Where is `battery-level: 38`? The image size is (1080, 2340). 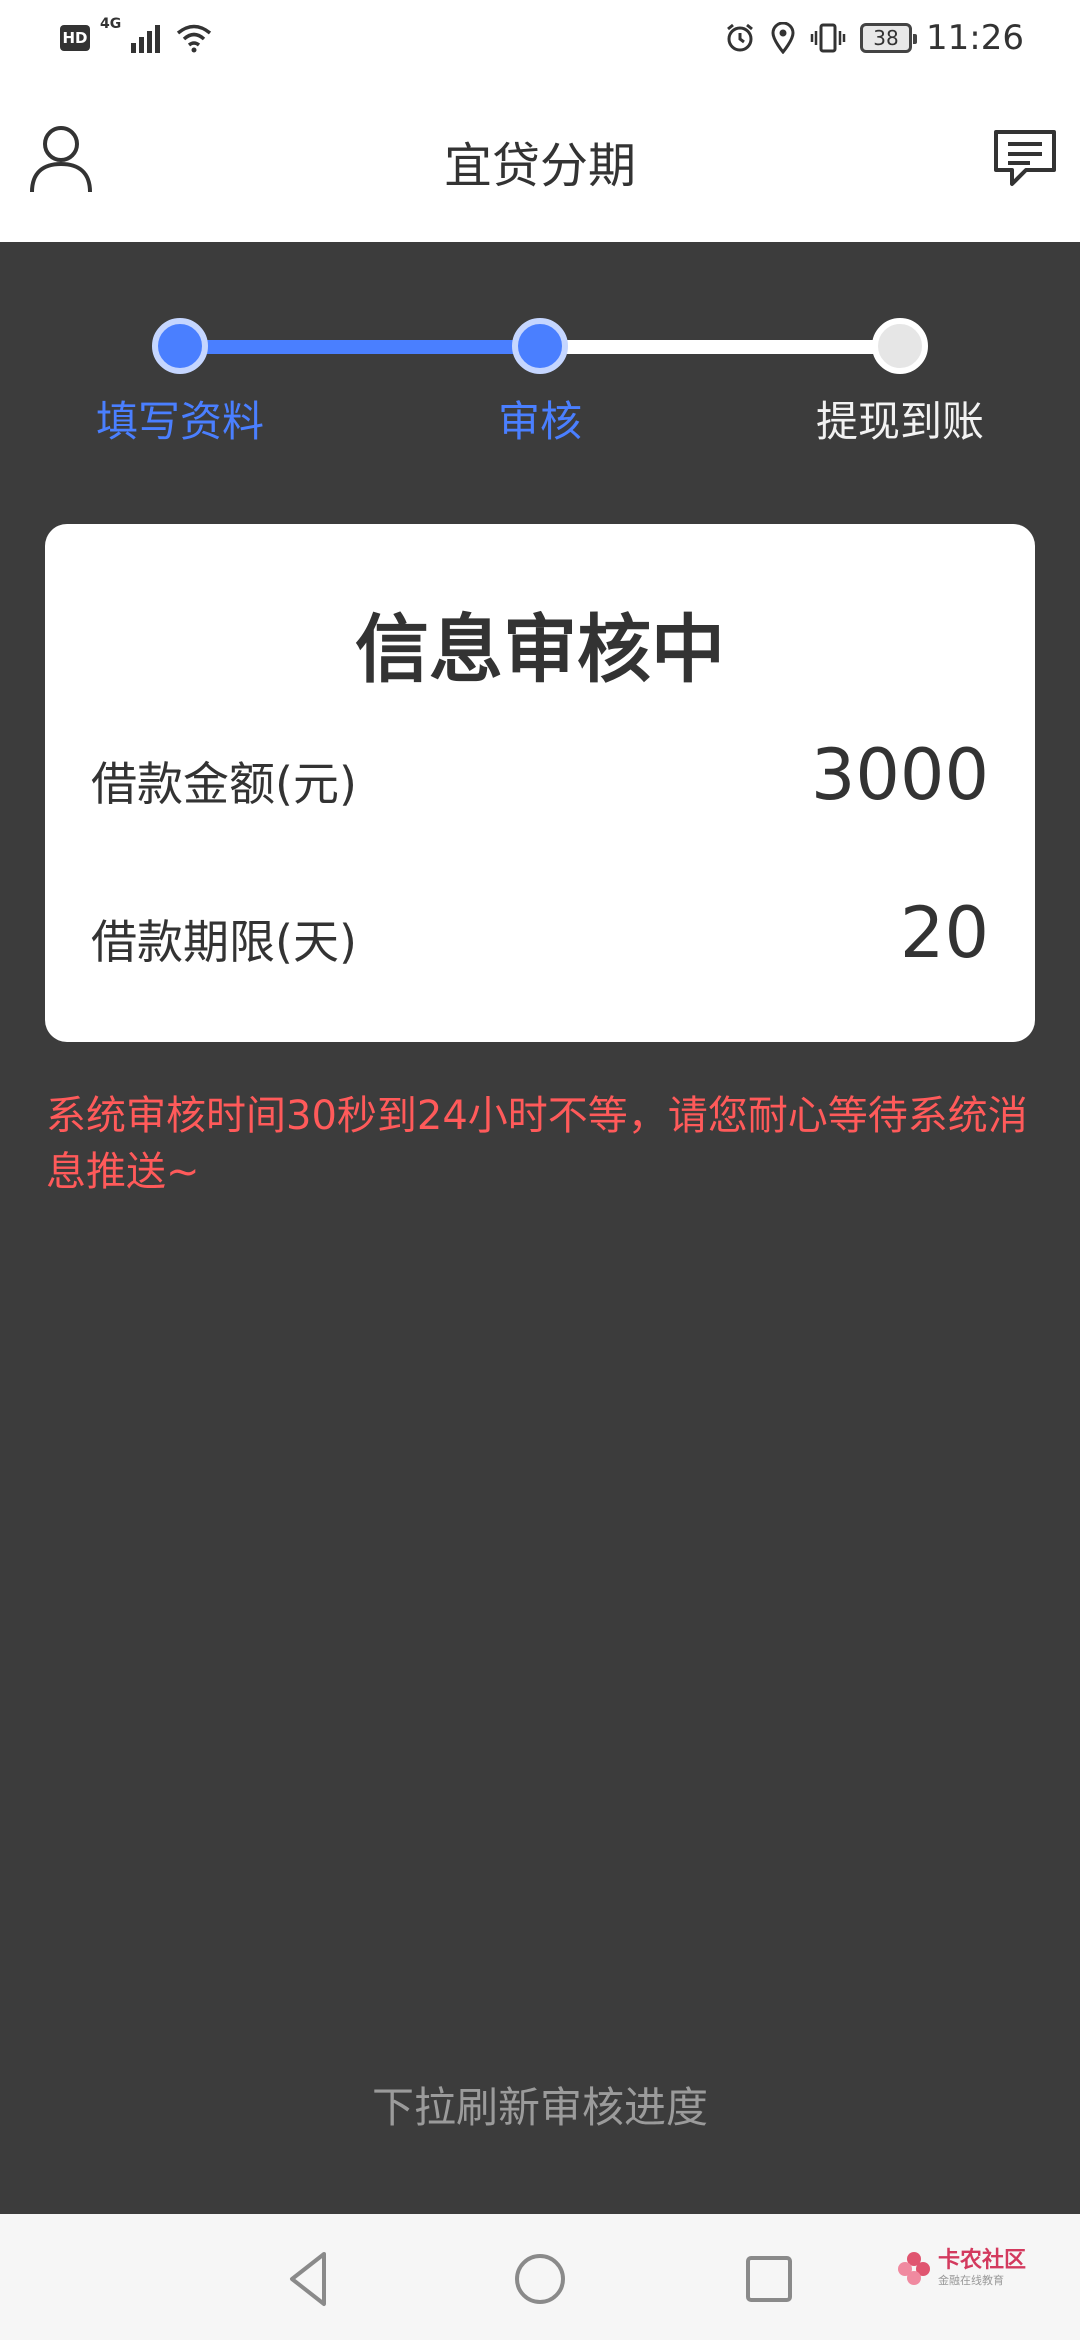 battery-level: 38 is located at coordinates (886, 38).